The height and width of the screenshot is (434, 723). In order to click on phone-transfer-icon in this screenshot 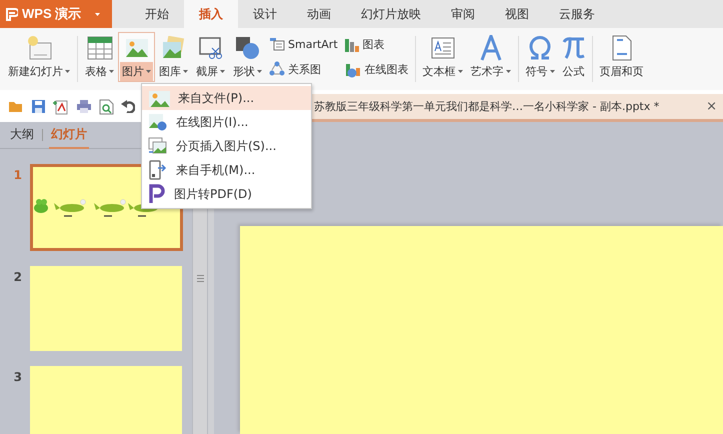, I will do `click(158, 170)`.